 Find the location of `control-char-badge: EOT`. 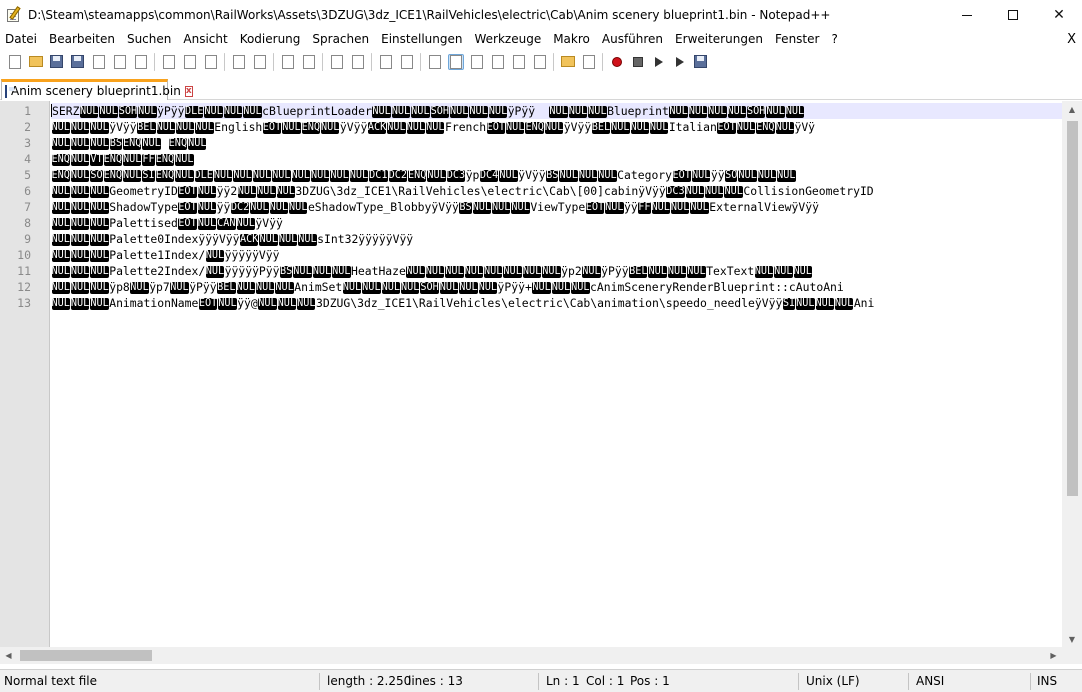

control-char-badge: EOT is located at coordinates (496, 128).